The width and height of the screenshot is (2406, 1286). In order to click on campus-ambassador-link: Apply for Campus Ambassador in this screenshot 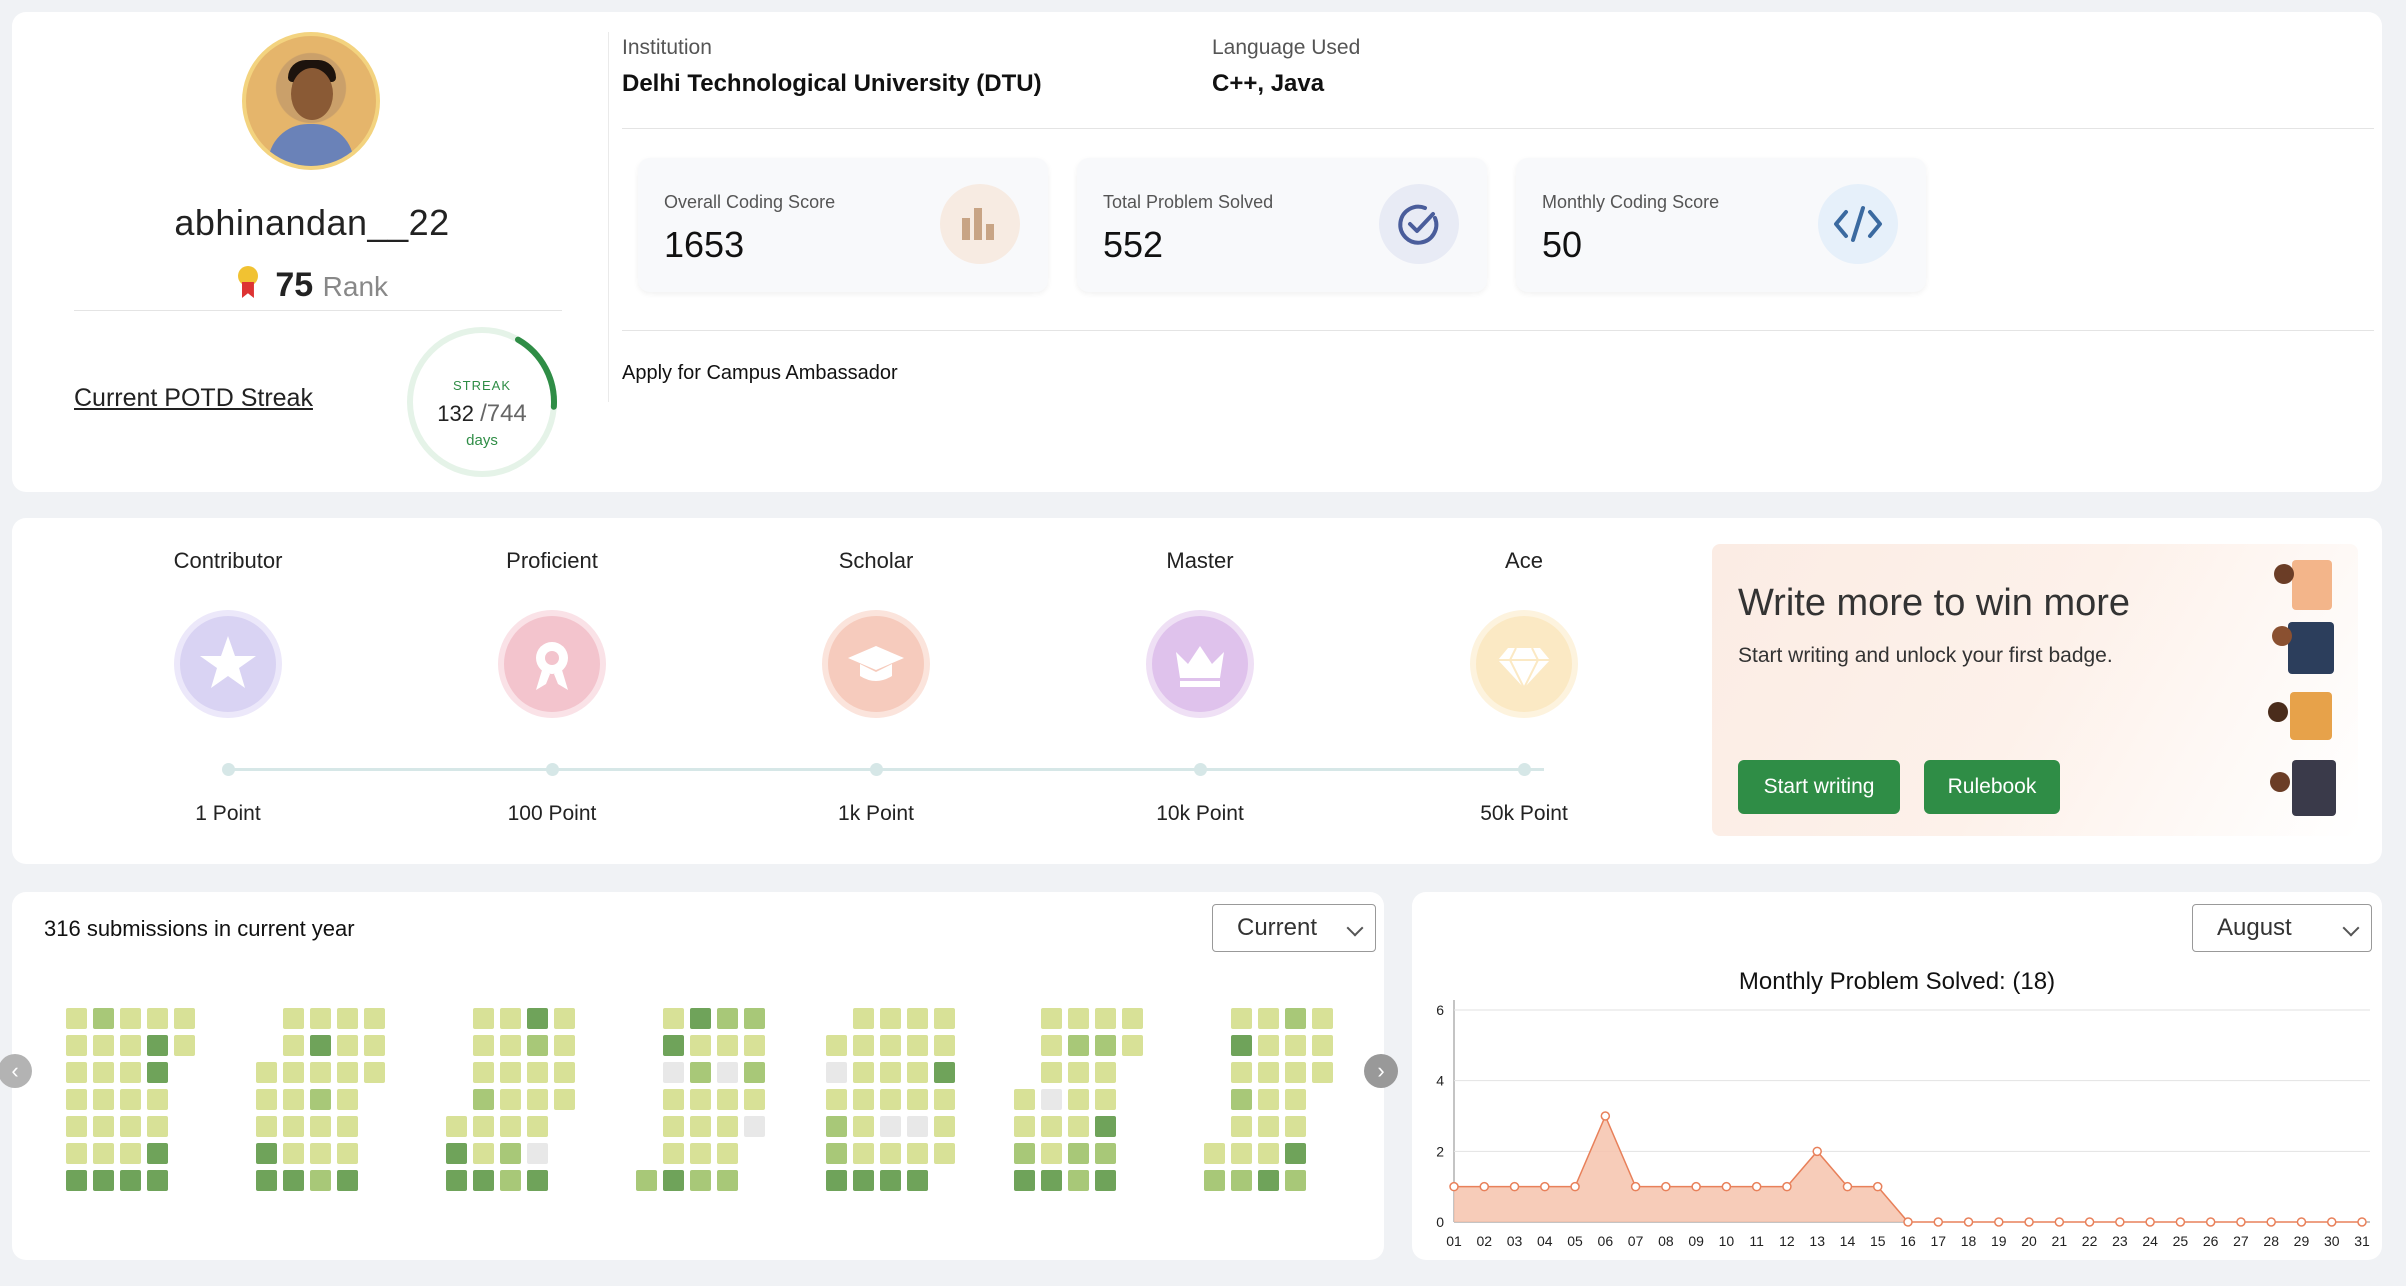, I will do `click(760, 373)`.